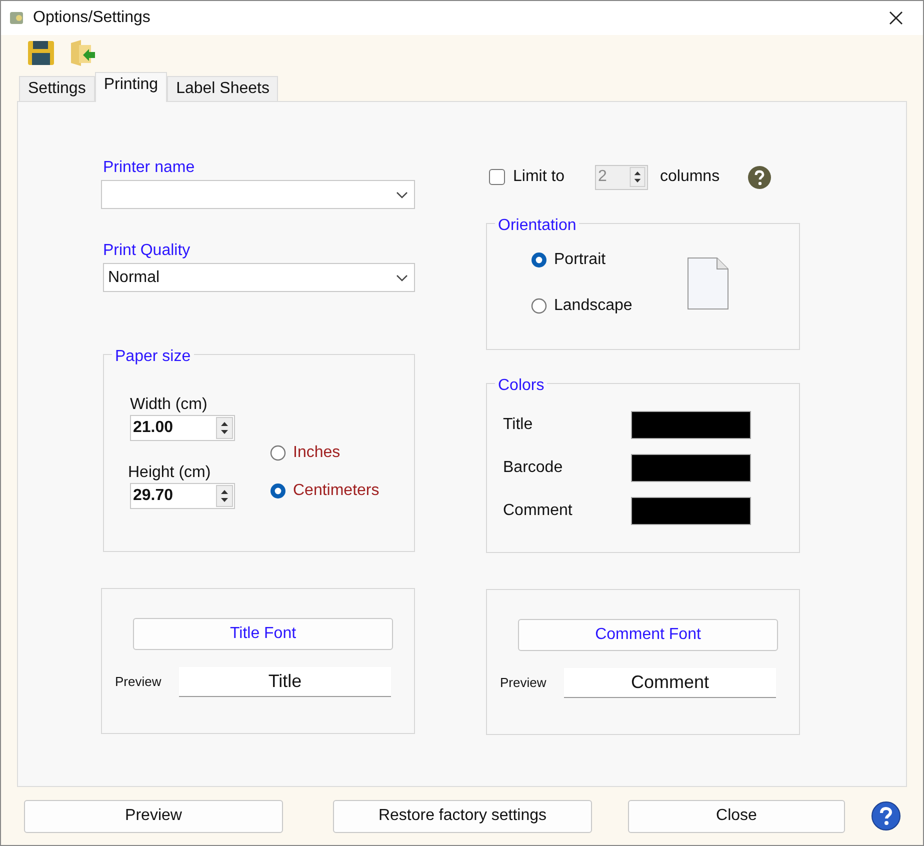 This screenshot has height=846, width=924. I want to click on window-title: Options/Settings, so click(91, 18).